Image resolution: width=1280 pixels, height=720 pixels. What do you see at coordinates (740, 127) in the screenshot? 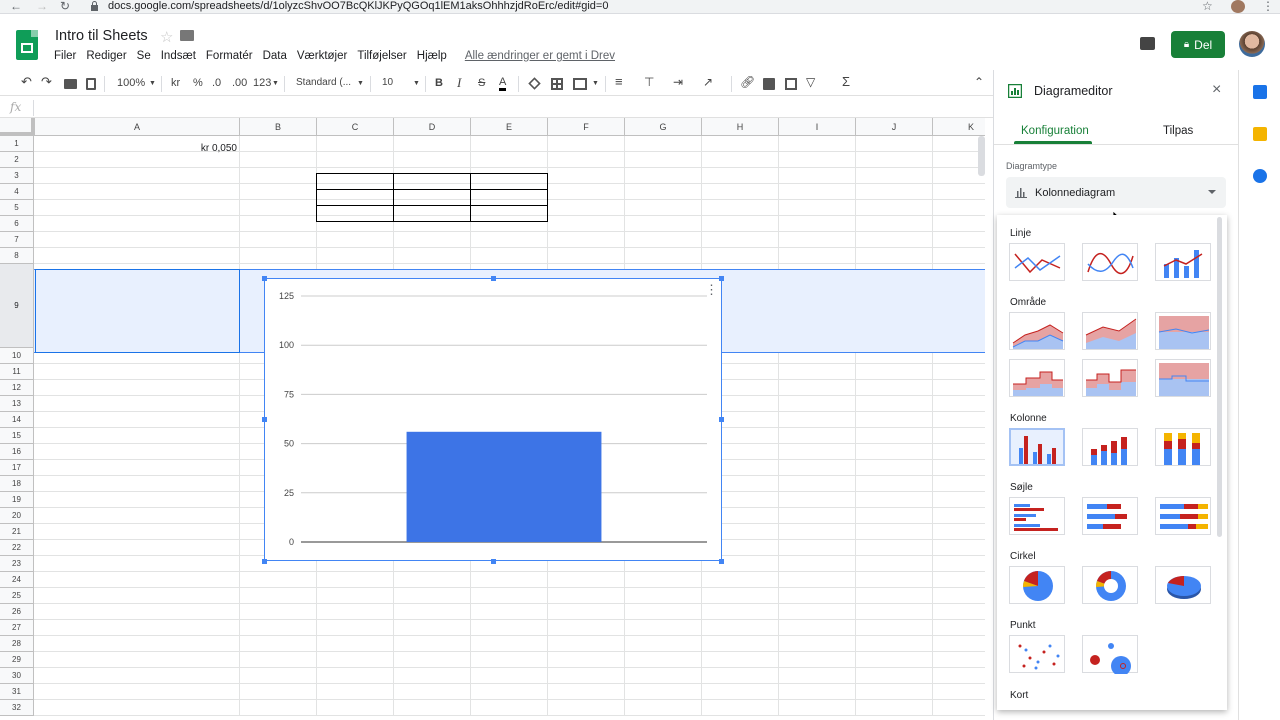
I see `column-header-h: H` at bounding box center [740, 127].